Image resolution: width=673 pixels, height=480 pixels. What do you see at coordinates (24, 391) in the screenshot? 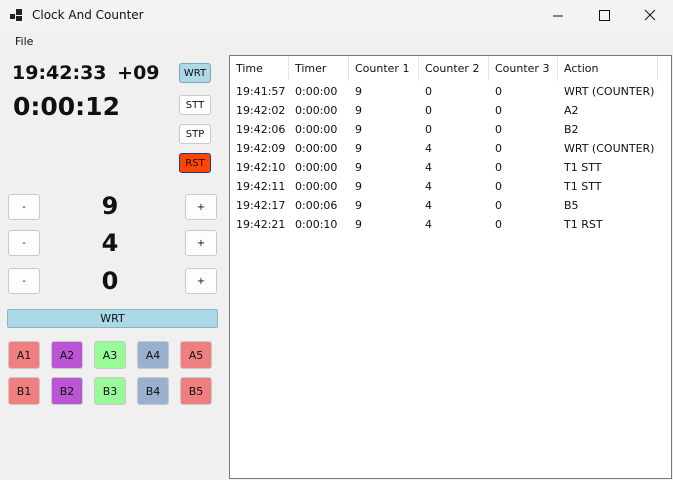
I see `b1-button: B1` at bounding box center [24, 391].